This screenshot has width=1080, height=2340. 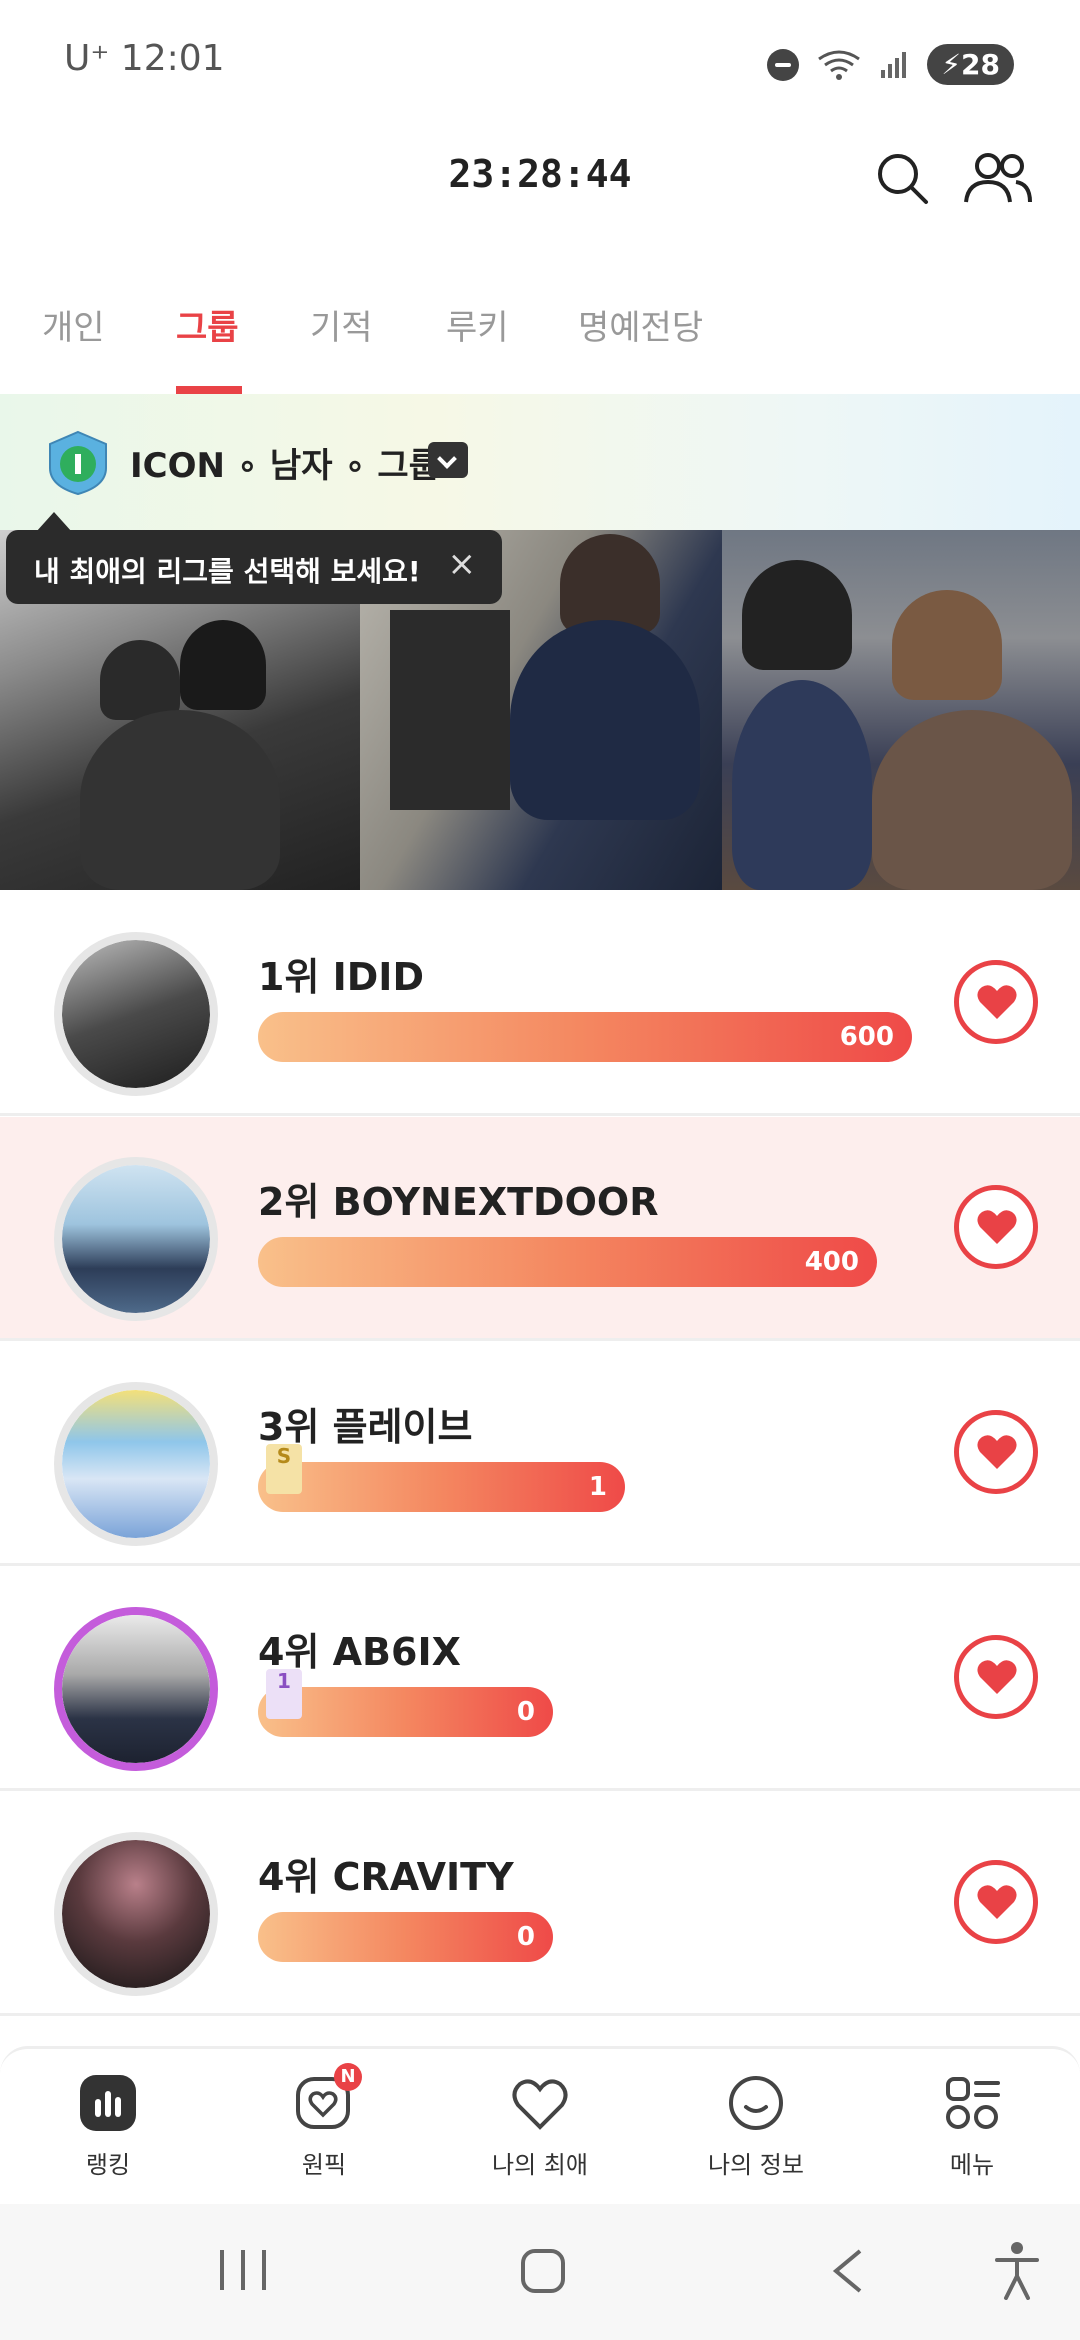 I want to click on nav-label: 나의 정보, so click(x=756, y=2165).